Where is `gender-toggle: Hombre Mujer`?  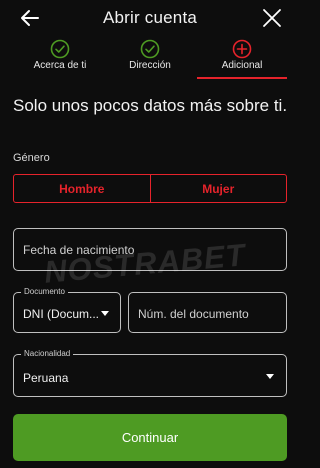
gender-toggle: Hombre Mujer is located at coordinates (150, 188).